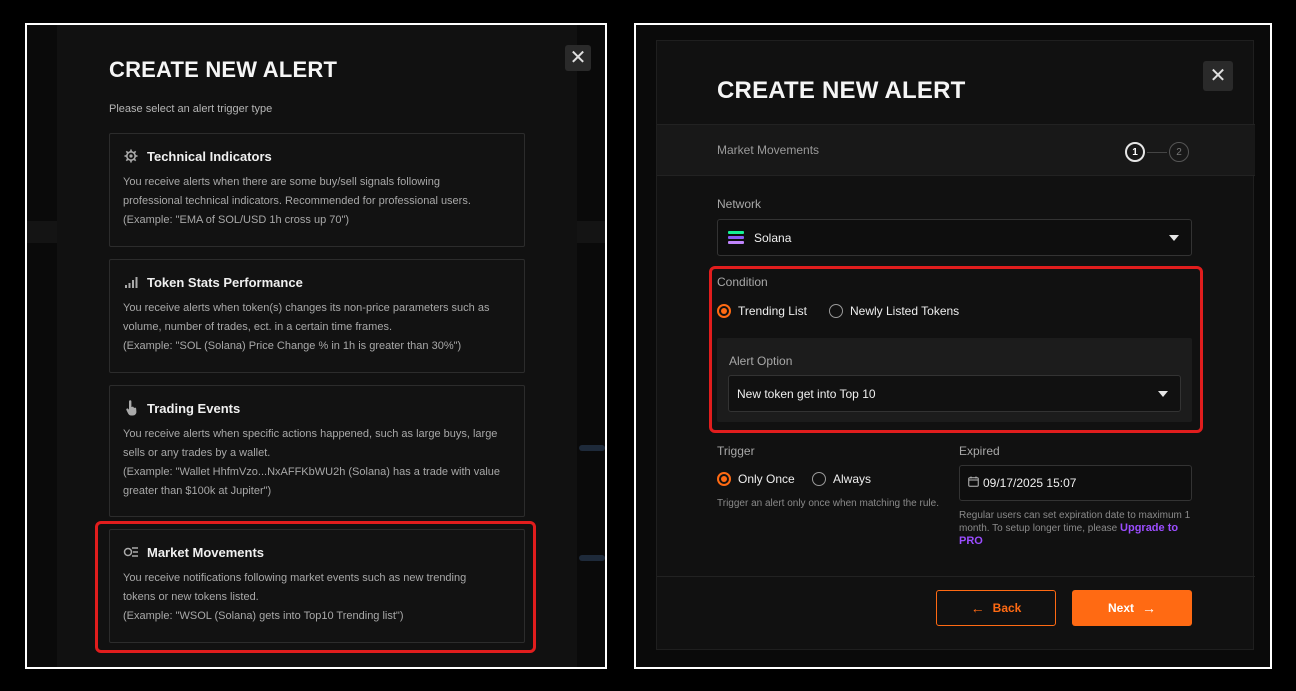 The width and height of the screenshot is (1296, 691). What do you see at coordinates (194, 408) in the screenshot?
I see `trigger-type-title: Trading Events` at bounding box center [194, 408].